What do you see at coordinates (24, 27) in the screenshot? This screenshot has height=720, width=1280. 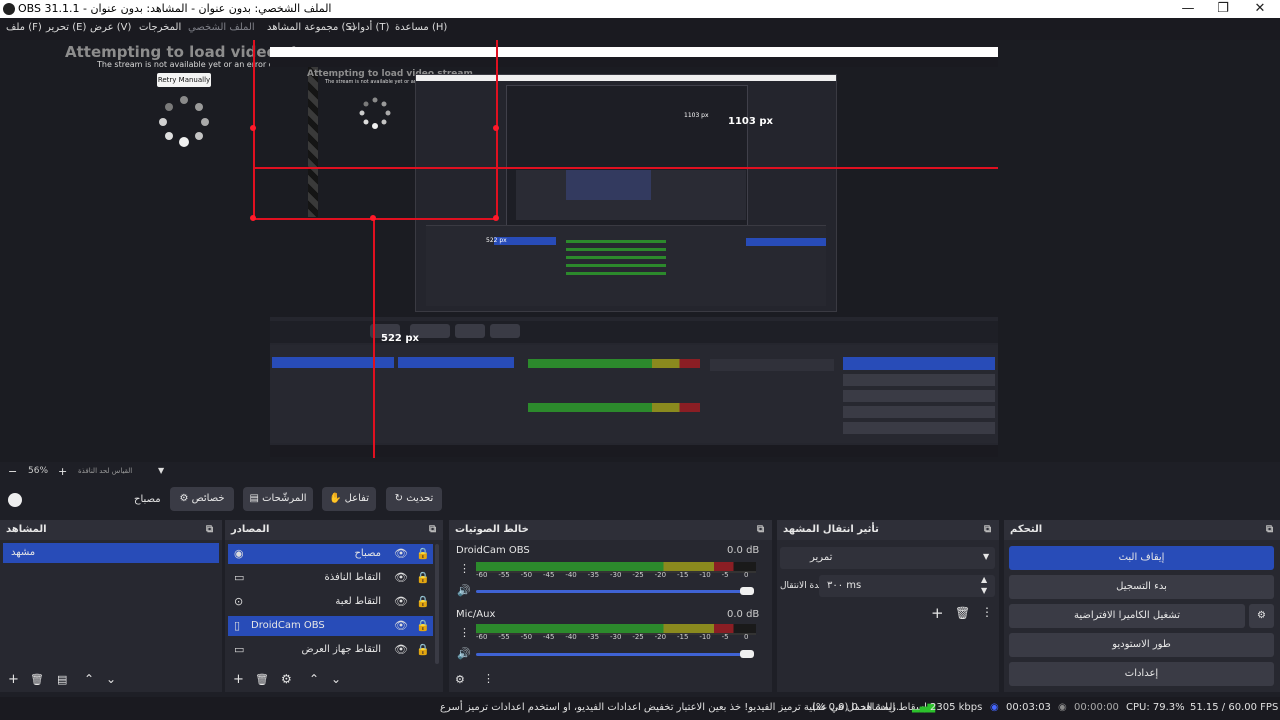 I see `menu-file: ملف (F)` at bounding box center [24, 27].